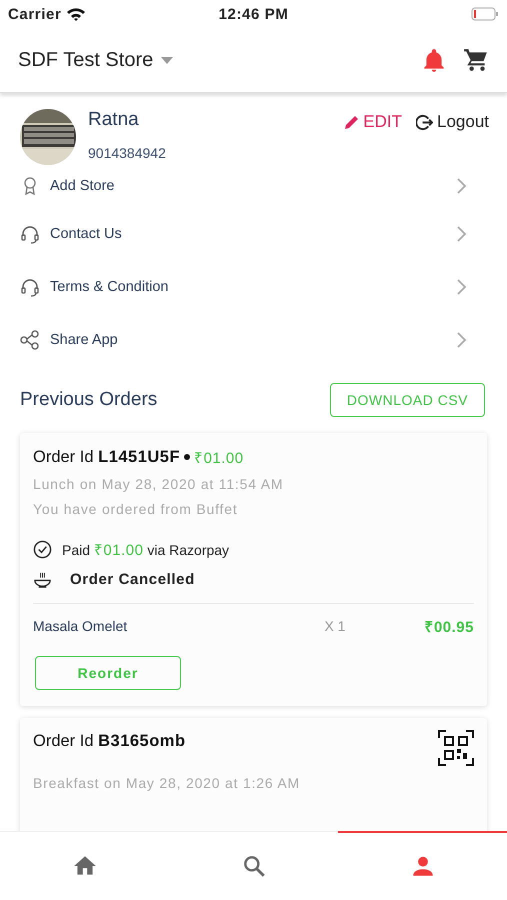 This screenshot has height=900, width=507. What do you see at coordinates (114, 120) in the screenshot?
I see `user-name: Ratna` at bounding box center [114, 120].